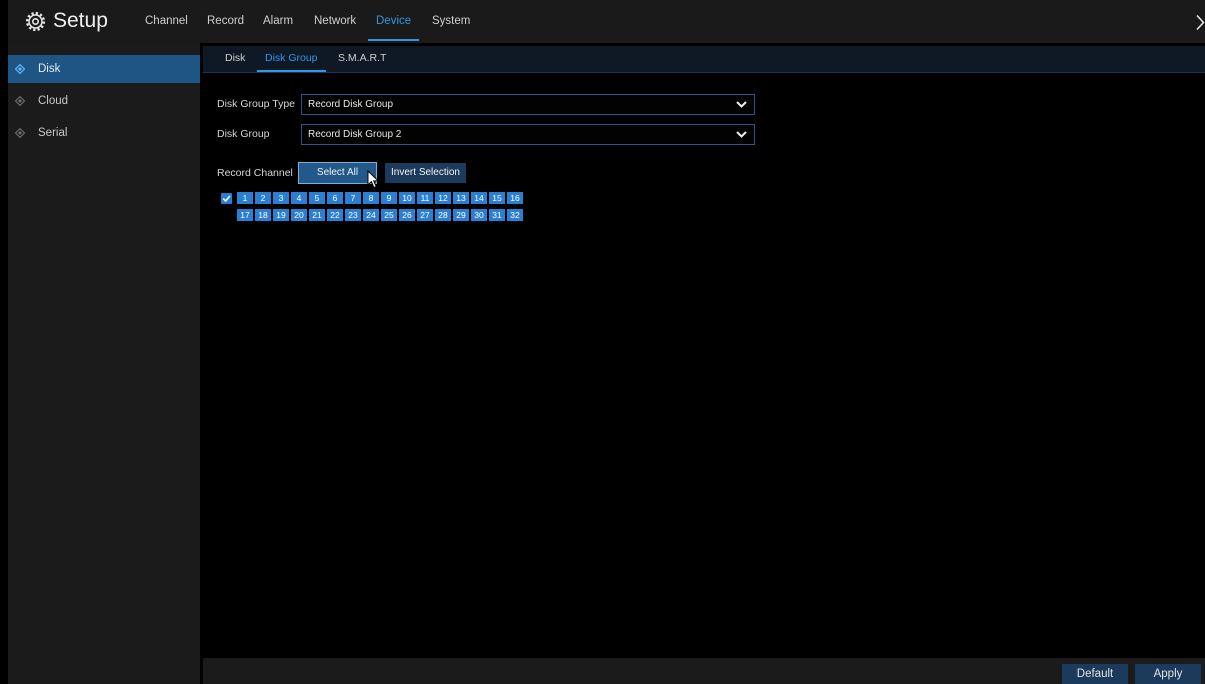 This screenshot has width=1205, height=684. I want to click on channel-box: 10, so click(407, 198).